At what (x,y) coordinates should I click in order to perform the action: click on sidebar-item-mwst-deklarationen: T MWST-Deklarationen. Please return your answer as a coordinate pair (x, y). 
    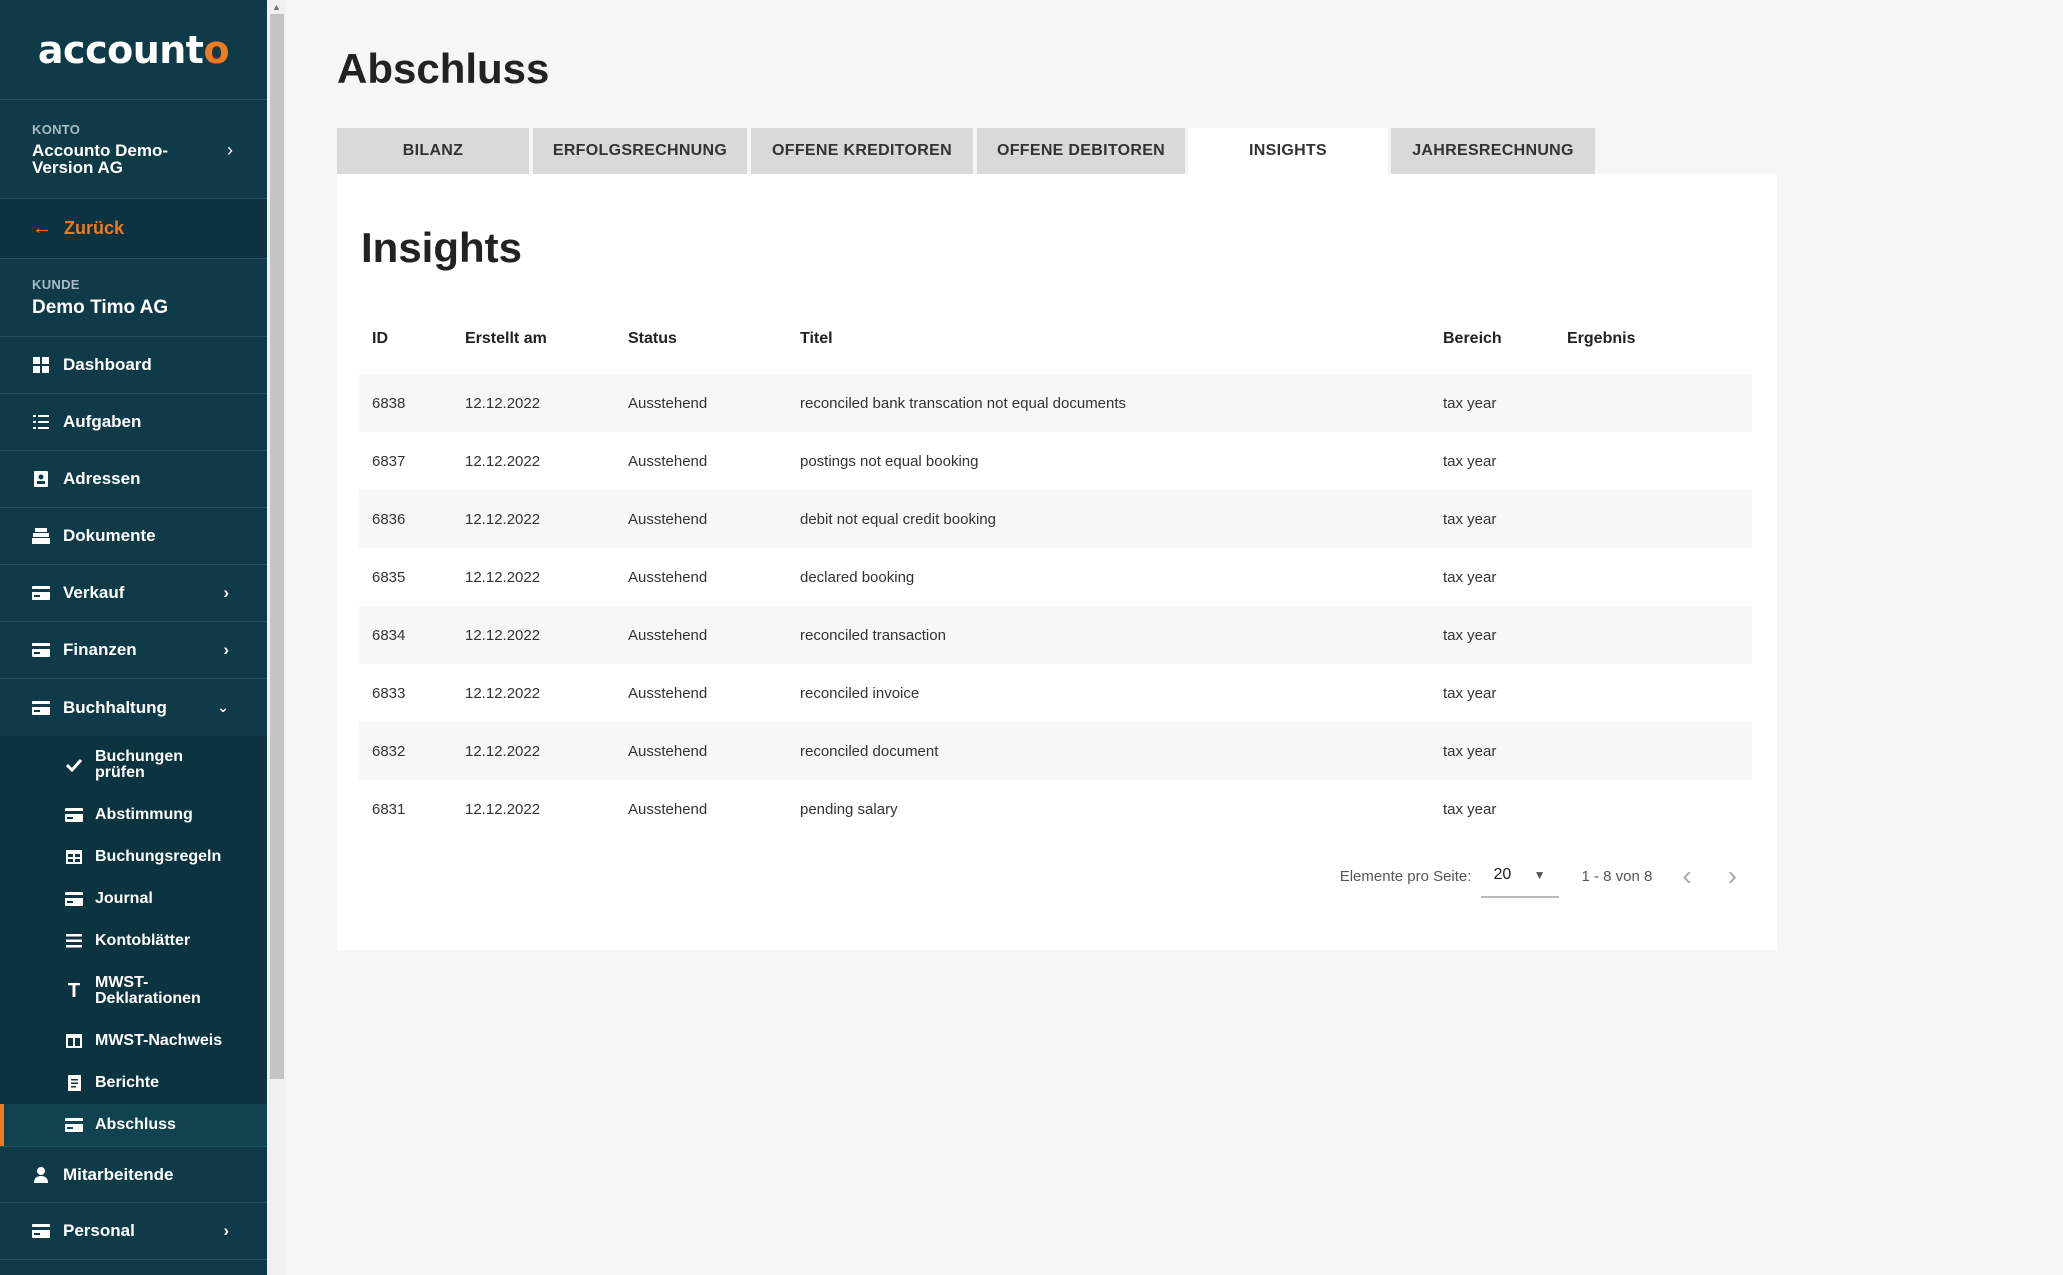
    Looking at the image, I should click on (133, 991).